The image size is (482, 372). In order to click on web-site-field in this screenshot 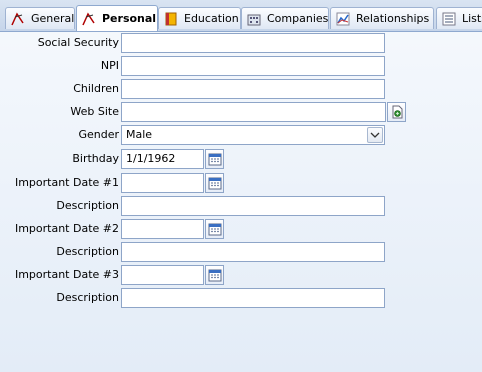, I will do `click(253, 112)`.